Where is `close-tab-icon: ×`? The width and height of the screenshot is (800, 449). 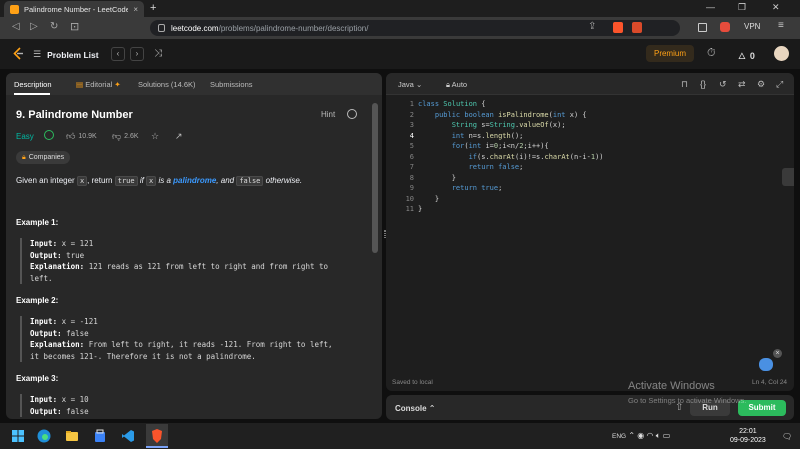
close-tab-icon: × is located at coordinates (135, 9).